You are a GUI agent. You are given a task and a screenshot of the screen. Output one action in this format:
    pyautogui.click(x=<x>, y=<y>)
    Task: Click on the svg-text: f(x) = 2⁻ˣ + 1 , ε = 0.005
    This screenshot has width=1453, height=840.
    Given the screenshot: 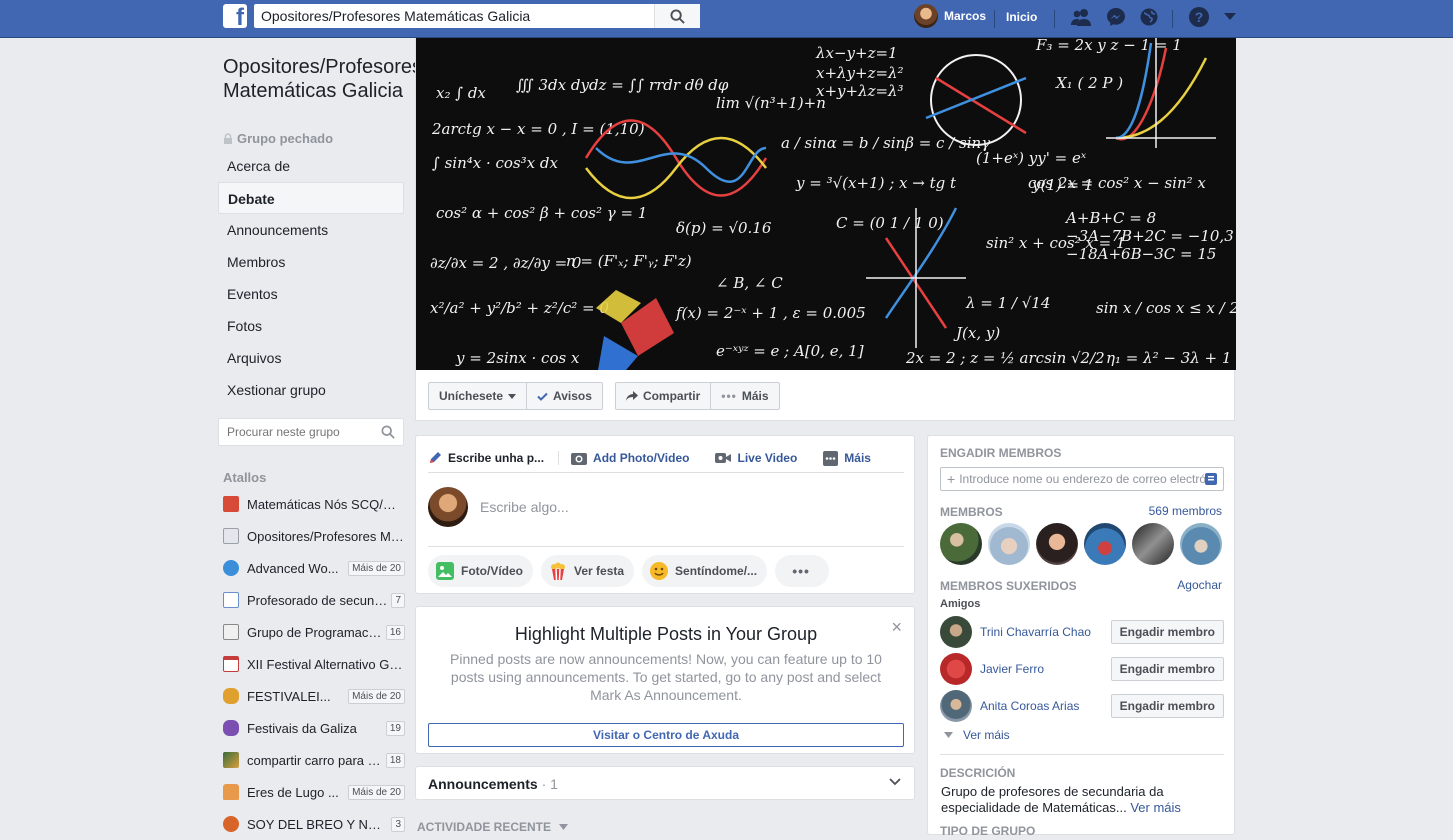 What is the action you would take?
    pyautogui.click(x=770, y=313)
    